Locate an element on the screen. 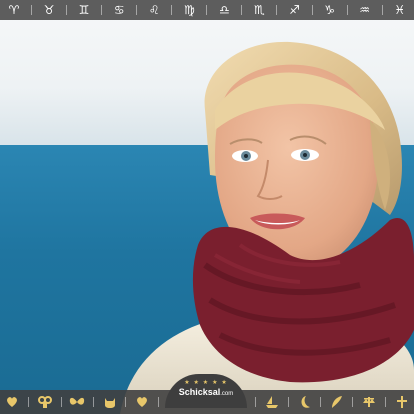 The width and height of the screenshot is (414, 414). butterfly-icon is located at coordinates (77, 402).